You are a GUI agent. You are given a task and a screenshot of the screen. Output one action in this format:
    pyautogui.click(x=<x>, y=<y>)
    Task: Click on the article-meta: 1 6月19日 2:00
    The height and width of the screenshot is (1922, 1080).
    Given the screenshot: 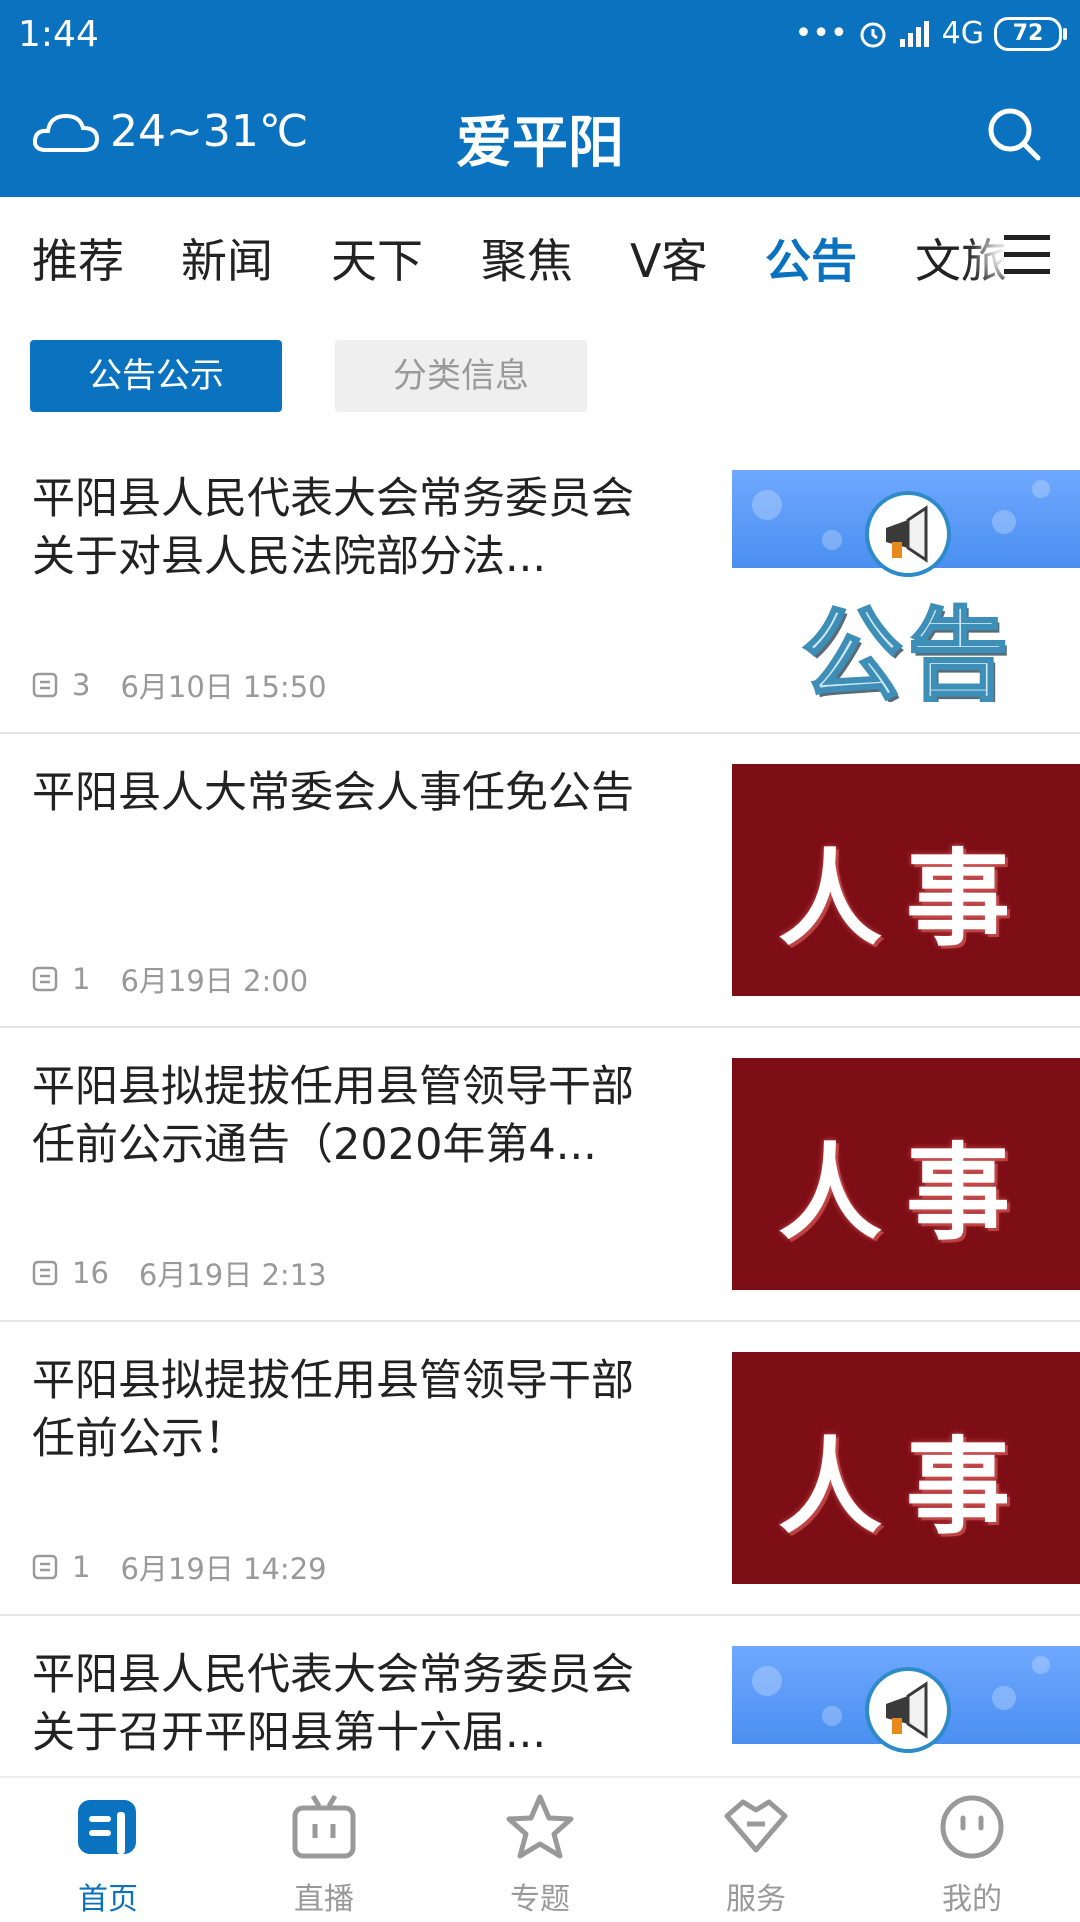 What is the action you would take?
    pyautogui.click(x=170, y=979)
    